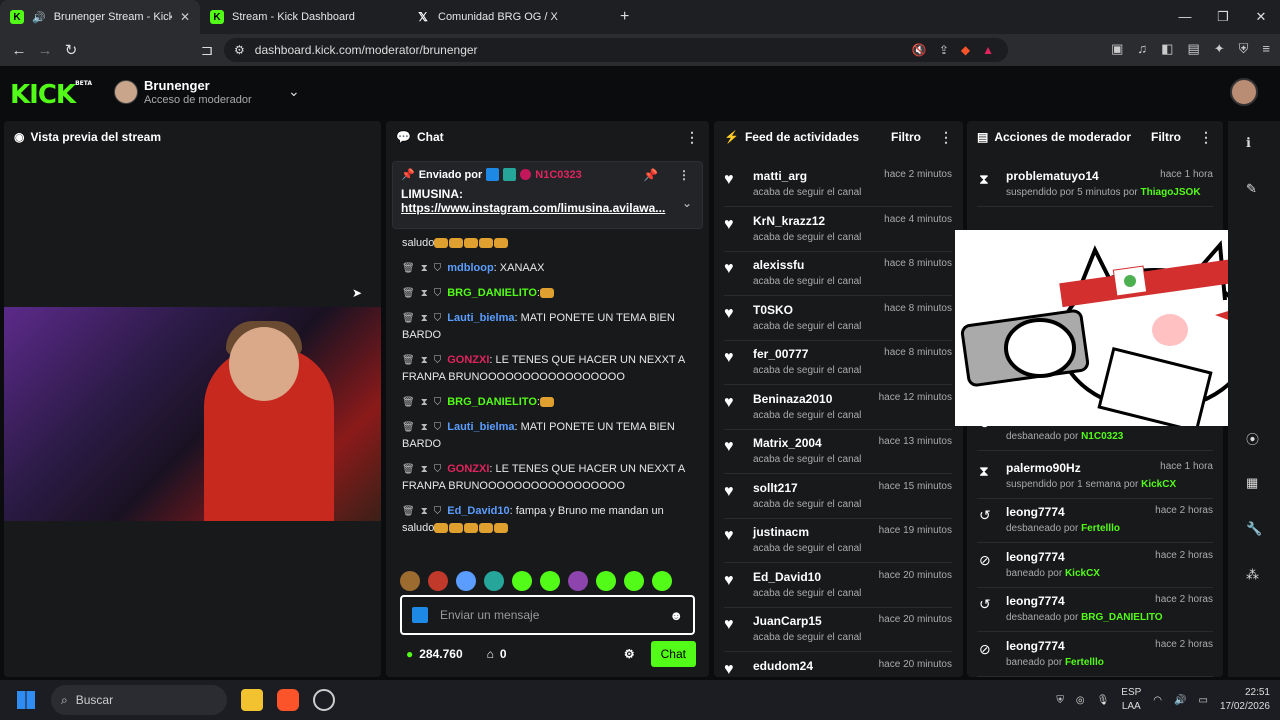 Image resolution: width=1280 pixels, height=720 pixels. I want to click on chat-username: Lauti_bielma, so click(480, 318).